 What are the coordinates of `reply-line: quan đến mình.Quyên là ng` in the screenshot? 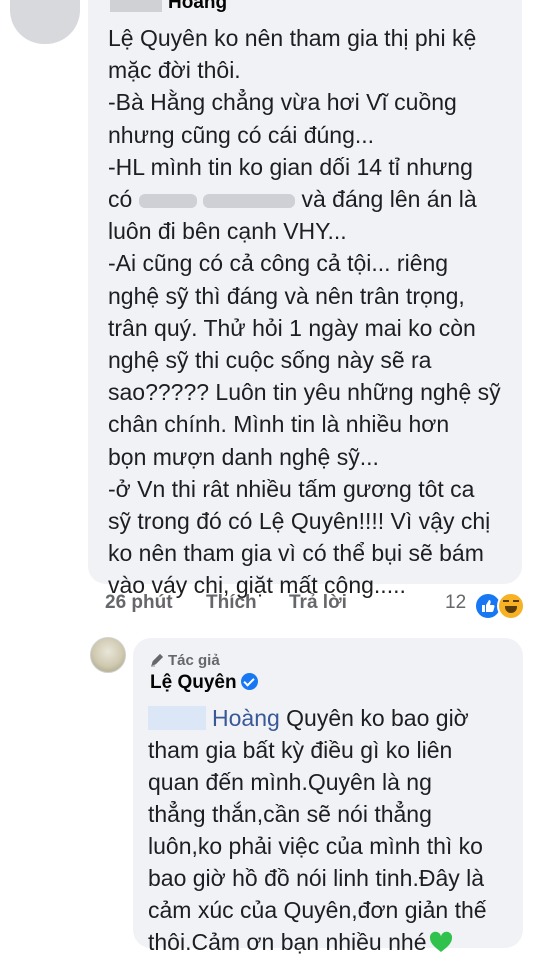 It's located at (290, 782).